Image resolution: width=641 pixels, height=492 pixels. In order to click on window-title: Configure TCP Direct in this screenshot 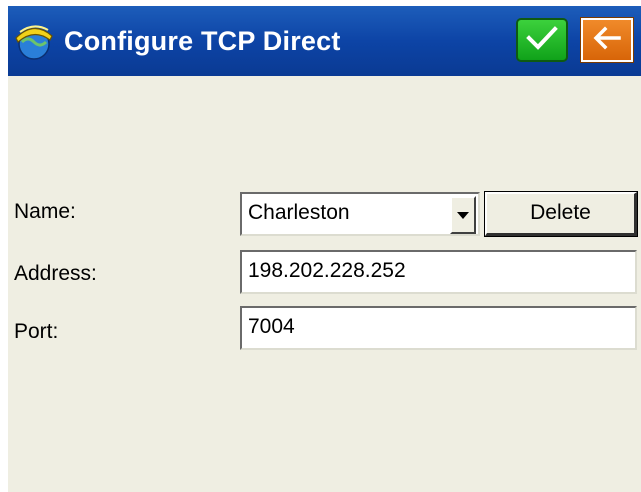, I will do `click(202, 41)`.